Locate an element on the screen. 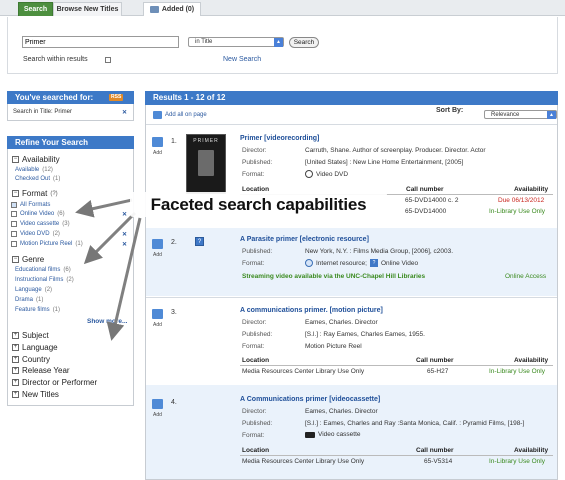  checked-checkbox-icon is located at coordinates (14, 205).